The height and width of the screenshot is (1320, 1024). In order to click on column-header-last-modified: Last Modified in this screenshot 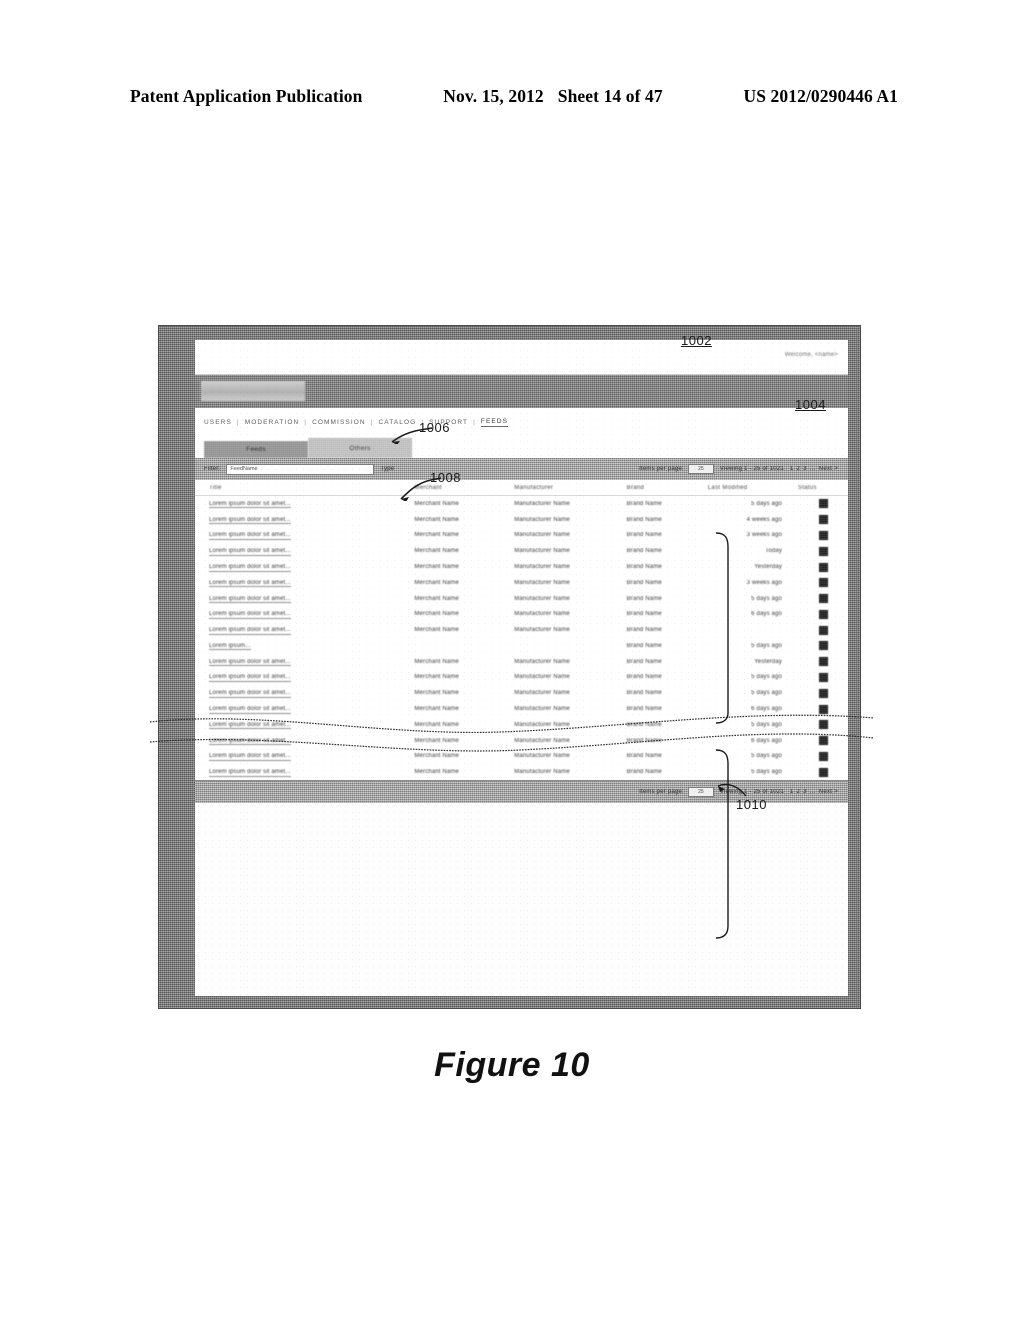, I will do `click(753, 488)`.